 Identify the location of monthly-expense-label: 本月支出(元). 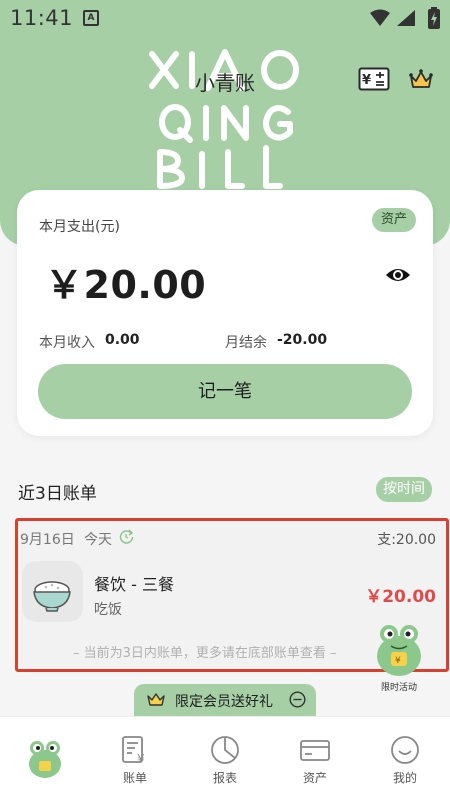
(79, 227).